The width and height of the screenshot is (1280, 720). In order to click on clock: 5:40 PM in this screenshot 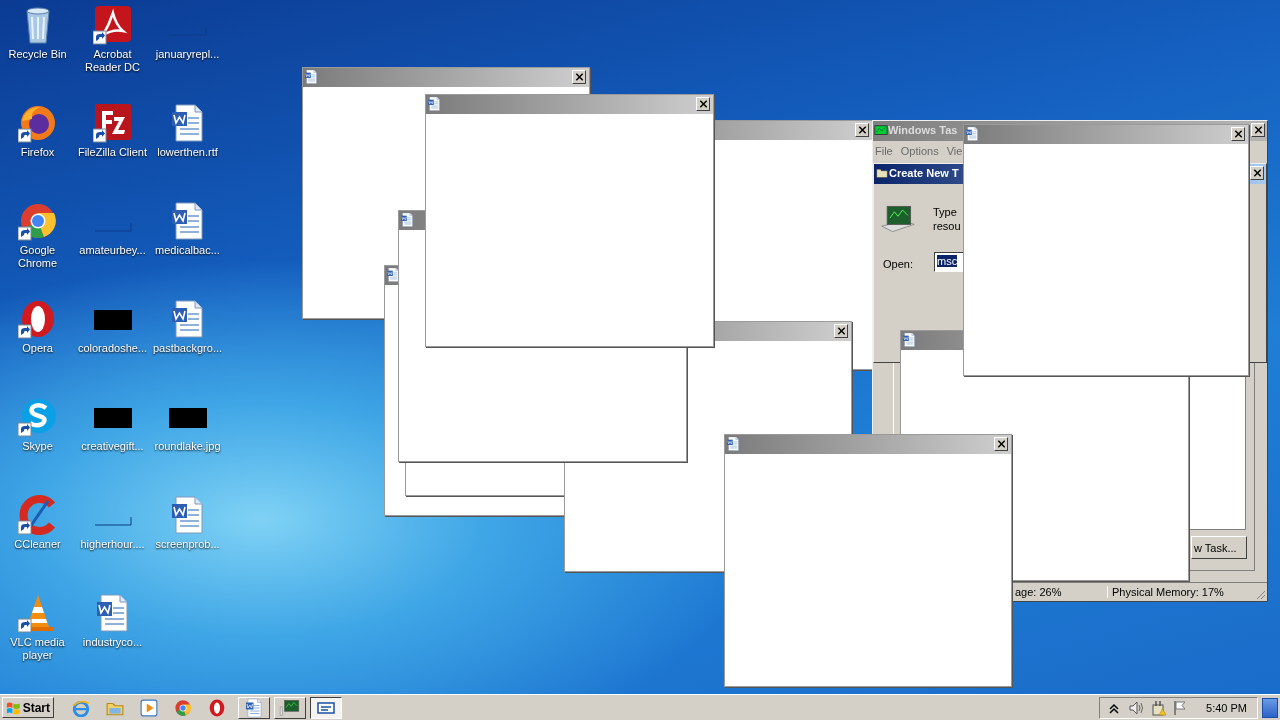, I will do `click(1226, 707)`.